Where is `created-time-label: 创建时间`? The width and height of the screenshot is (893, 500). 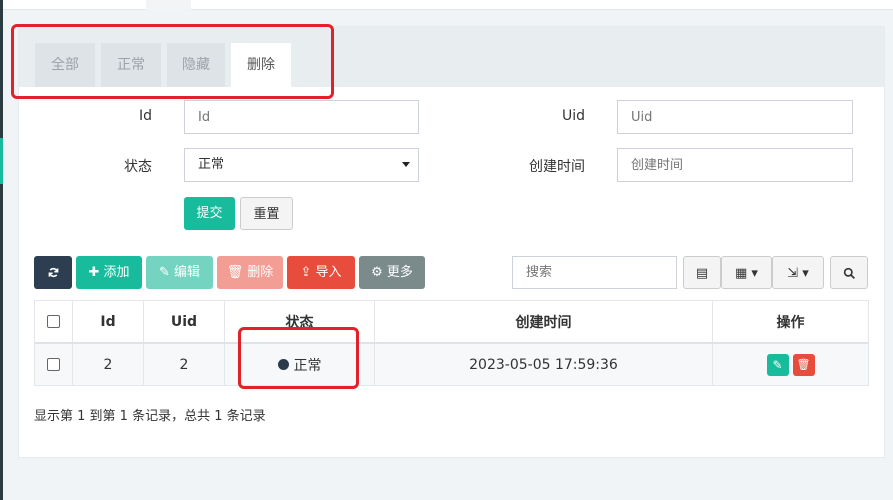 created-time-label: 创建时间 is located at coordinates (557, 167).